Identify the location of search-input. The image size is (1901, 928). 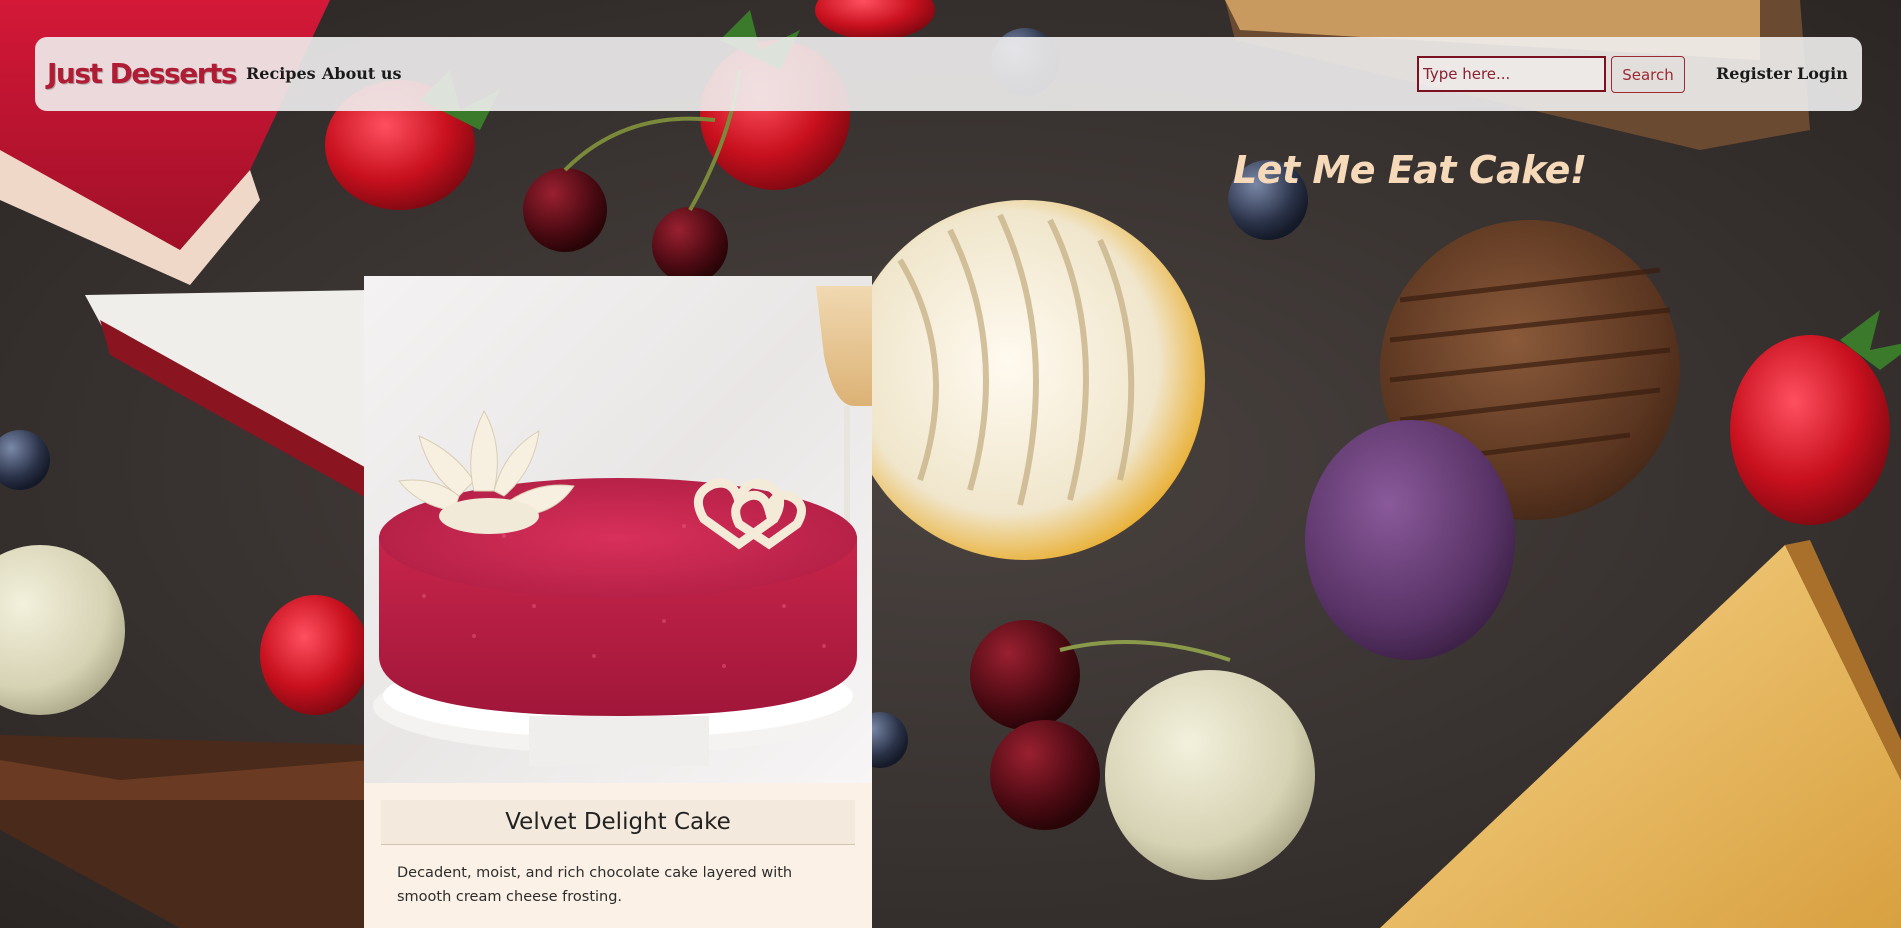
(1511, 74).